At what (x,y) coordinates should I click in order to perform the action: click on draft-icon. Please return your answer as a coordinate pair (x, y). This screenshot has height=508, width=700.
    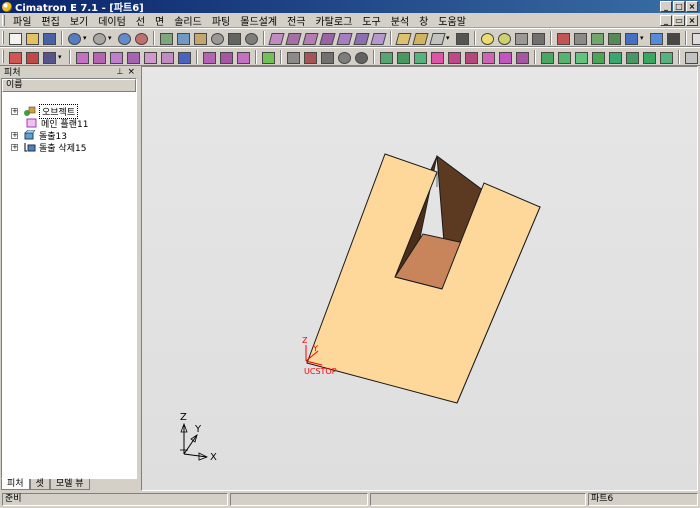
    Looking at the image, I should click on (580, 57).